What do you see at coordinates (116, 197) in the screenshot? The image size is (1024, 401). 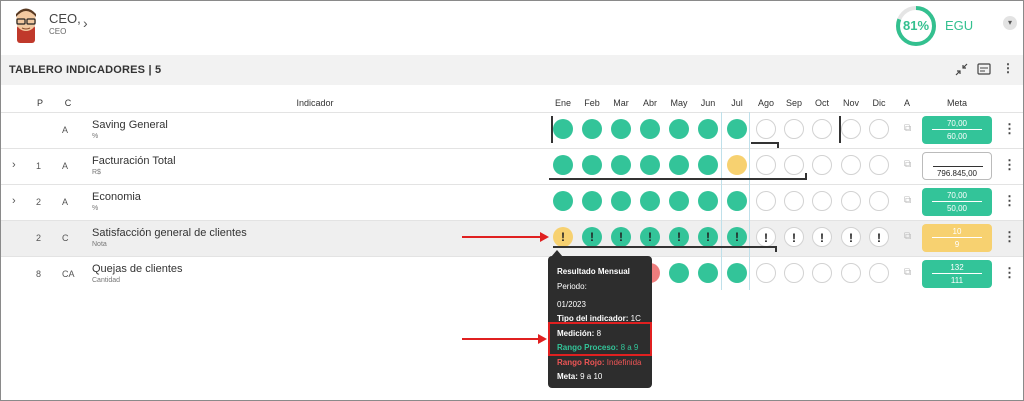 I see `indicator-name: Economia` at bounding box center [116, 197].